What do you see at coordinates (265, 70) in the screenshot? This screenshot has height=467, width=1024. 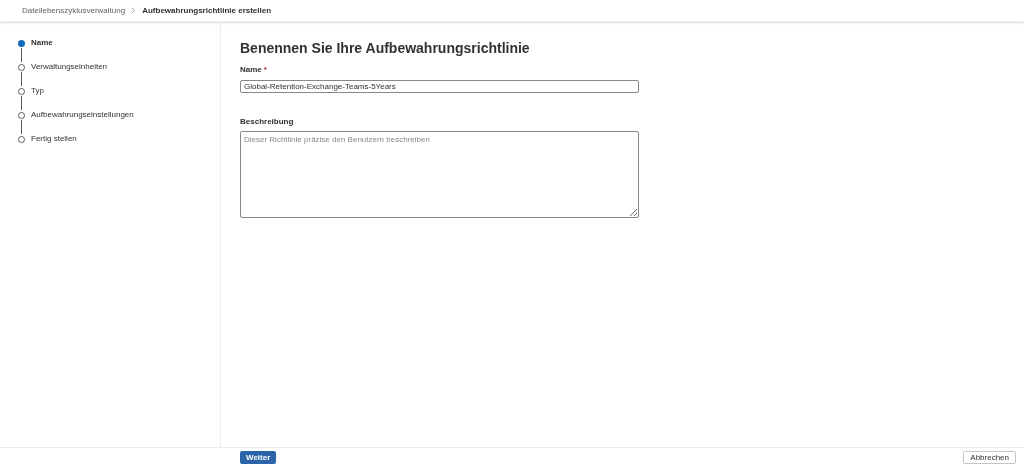 I see `required-mark: *` at bounding box center [265, 70].